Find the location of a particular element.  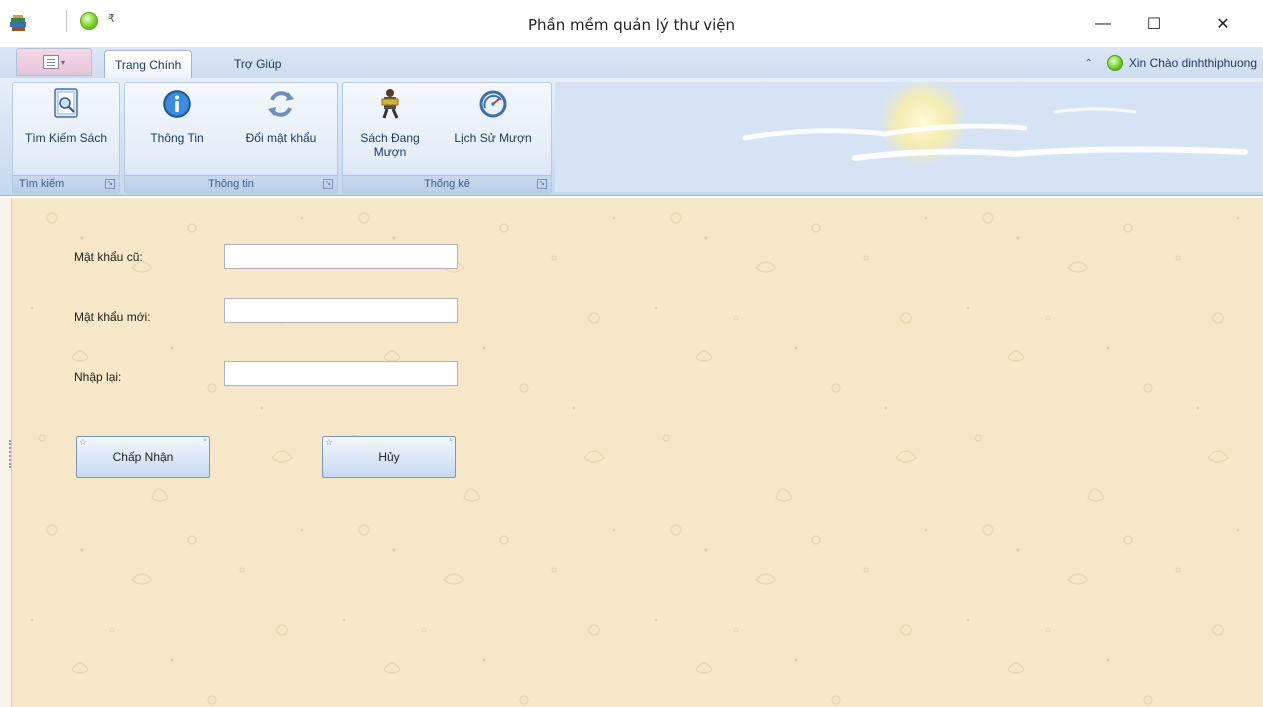

cancel-button-label: Hủy is located at coordinates (389, 457).